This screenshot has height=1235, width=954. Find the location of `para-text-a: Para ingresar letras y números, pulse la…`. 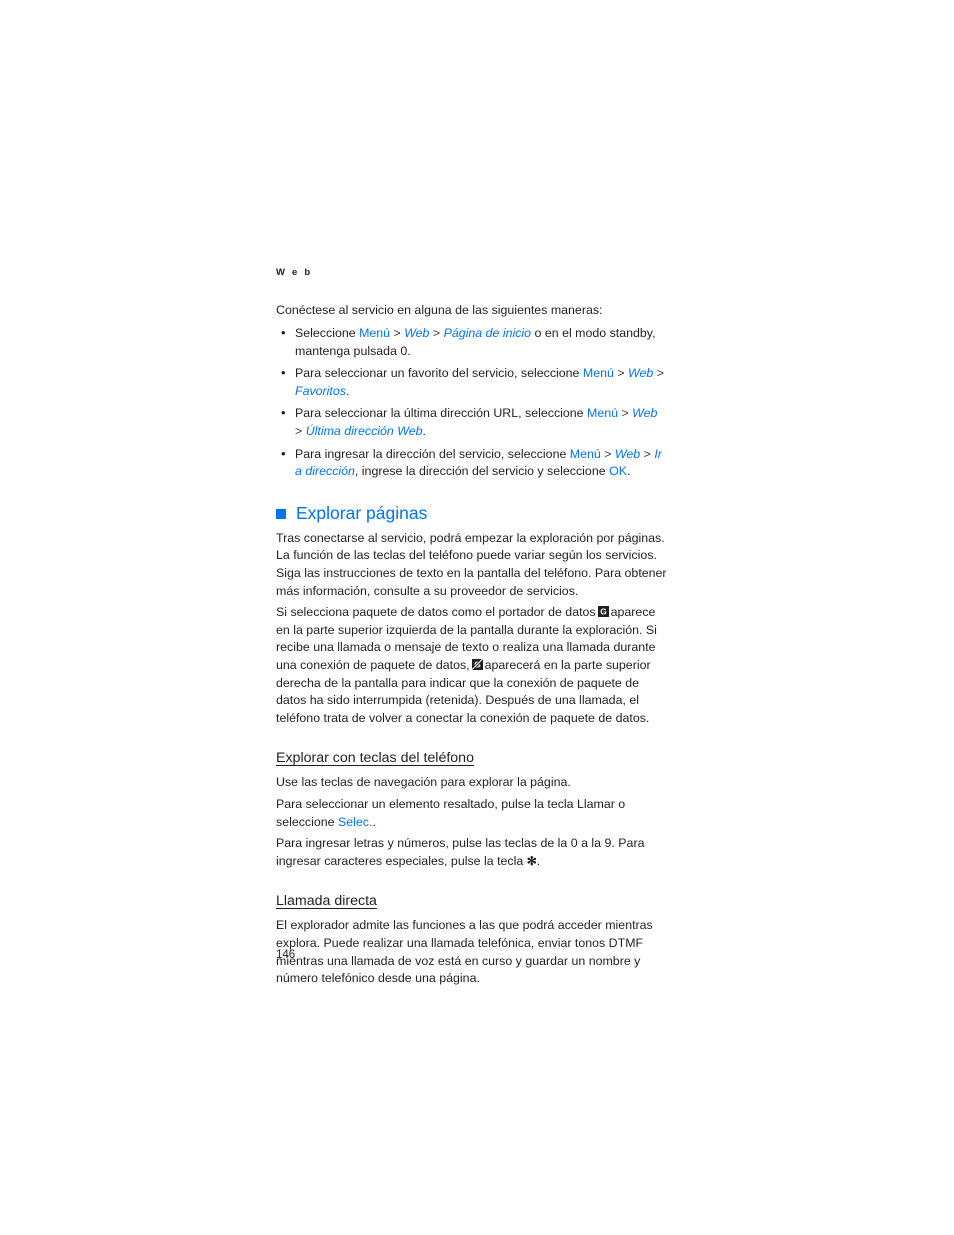

para-text-a: Para ingresar letras y números, pulse la… is located at coordinates (460, 852).